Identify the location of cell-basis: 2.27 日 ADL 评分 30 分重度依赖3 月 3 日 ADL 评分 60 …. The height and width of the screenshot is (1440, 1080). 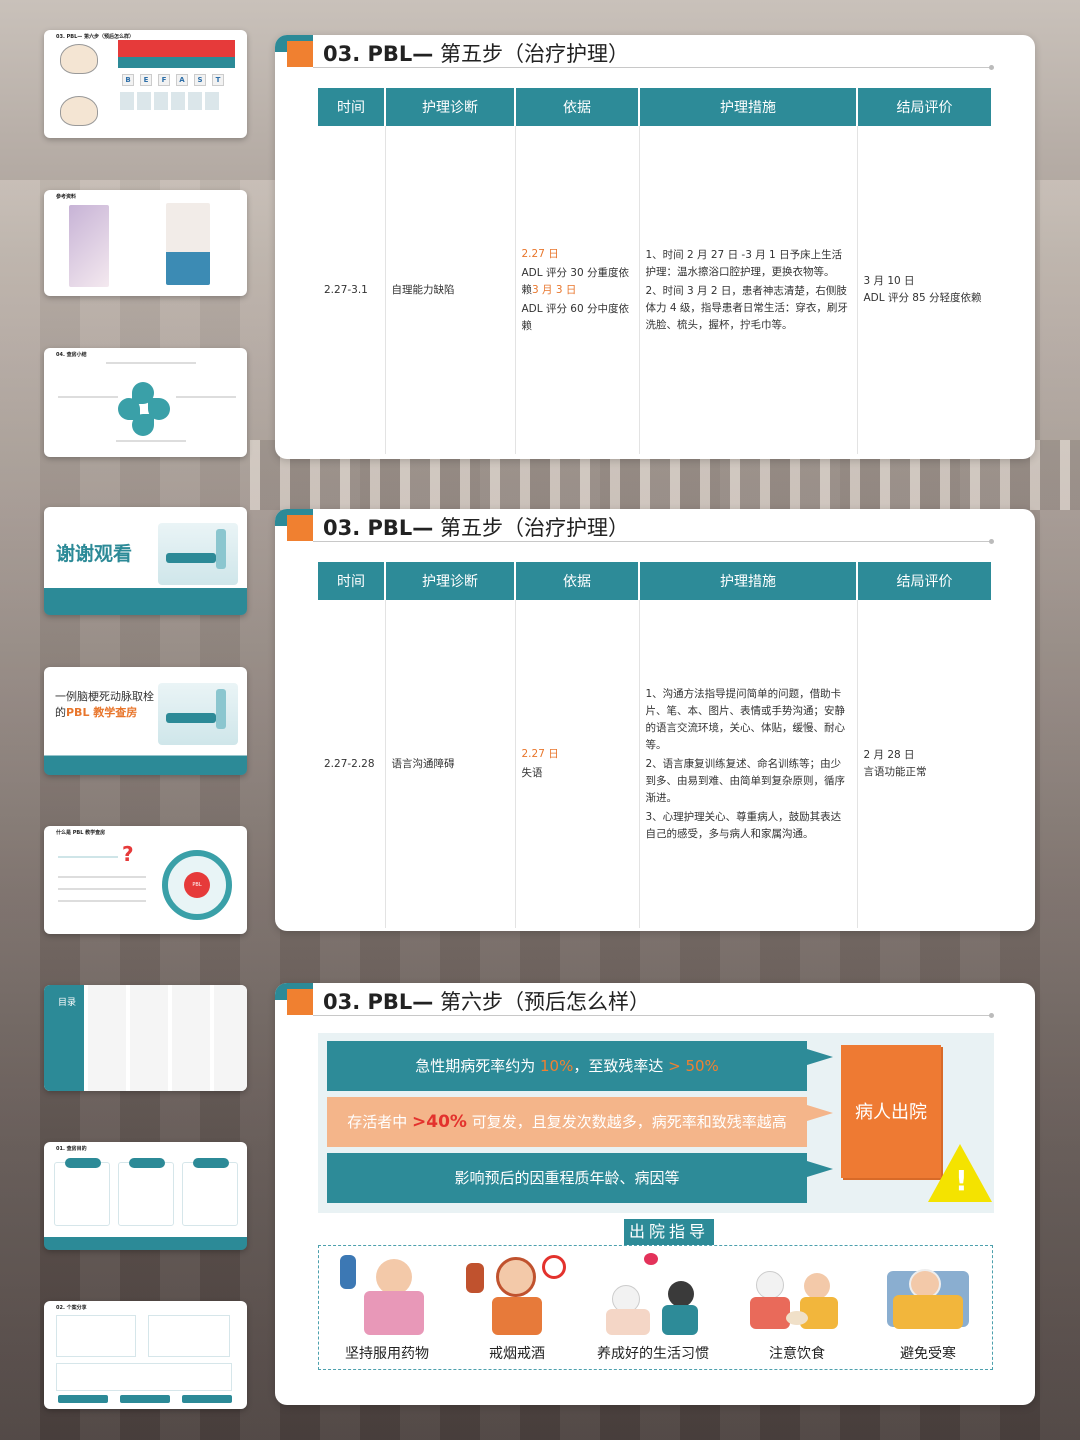
(577, 290).